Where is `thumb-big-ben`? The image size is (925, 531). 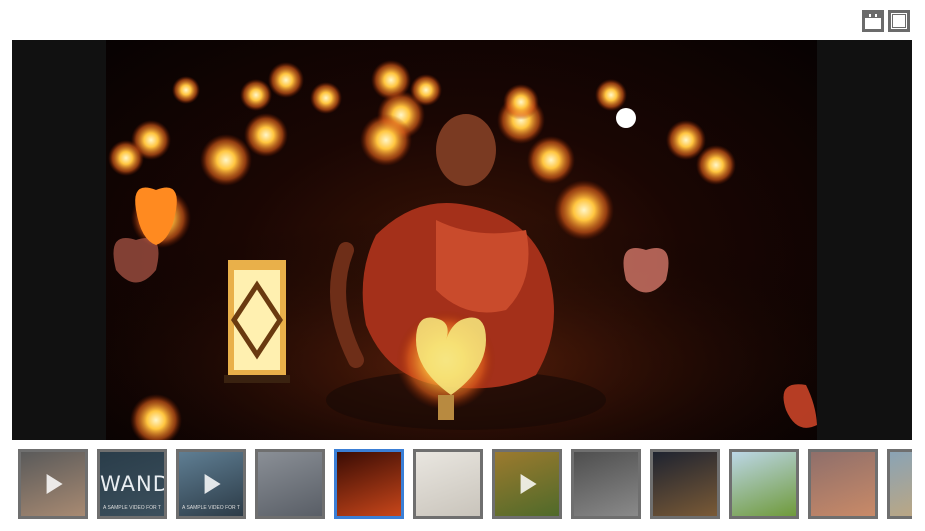
thumb-big-ben is located at coordinates (290, 484).